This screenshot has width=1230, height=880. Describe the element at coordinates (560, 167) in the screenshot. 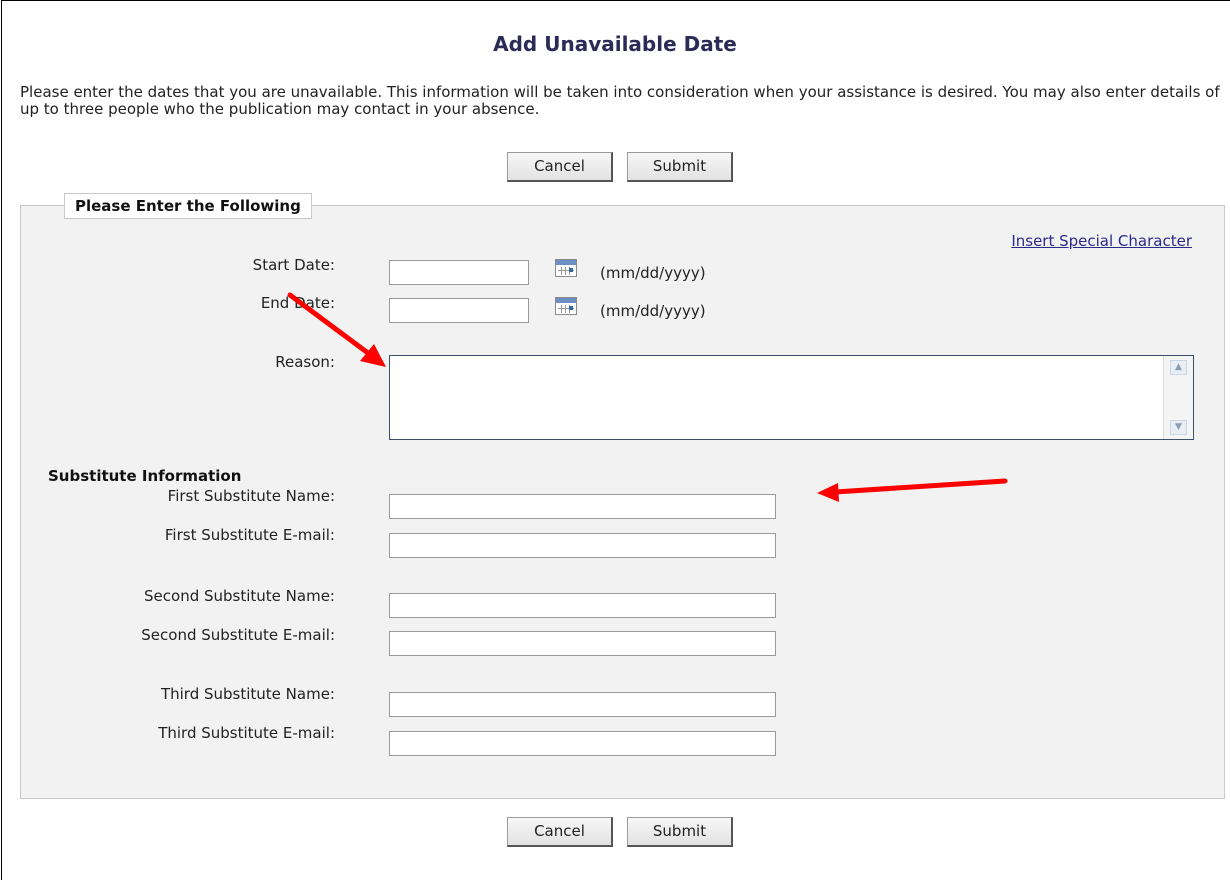

I see `cancel-button-top: Cancel` at that location.